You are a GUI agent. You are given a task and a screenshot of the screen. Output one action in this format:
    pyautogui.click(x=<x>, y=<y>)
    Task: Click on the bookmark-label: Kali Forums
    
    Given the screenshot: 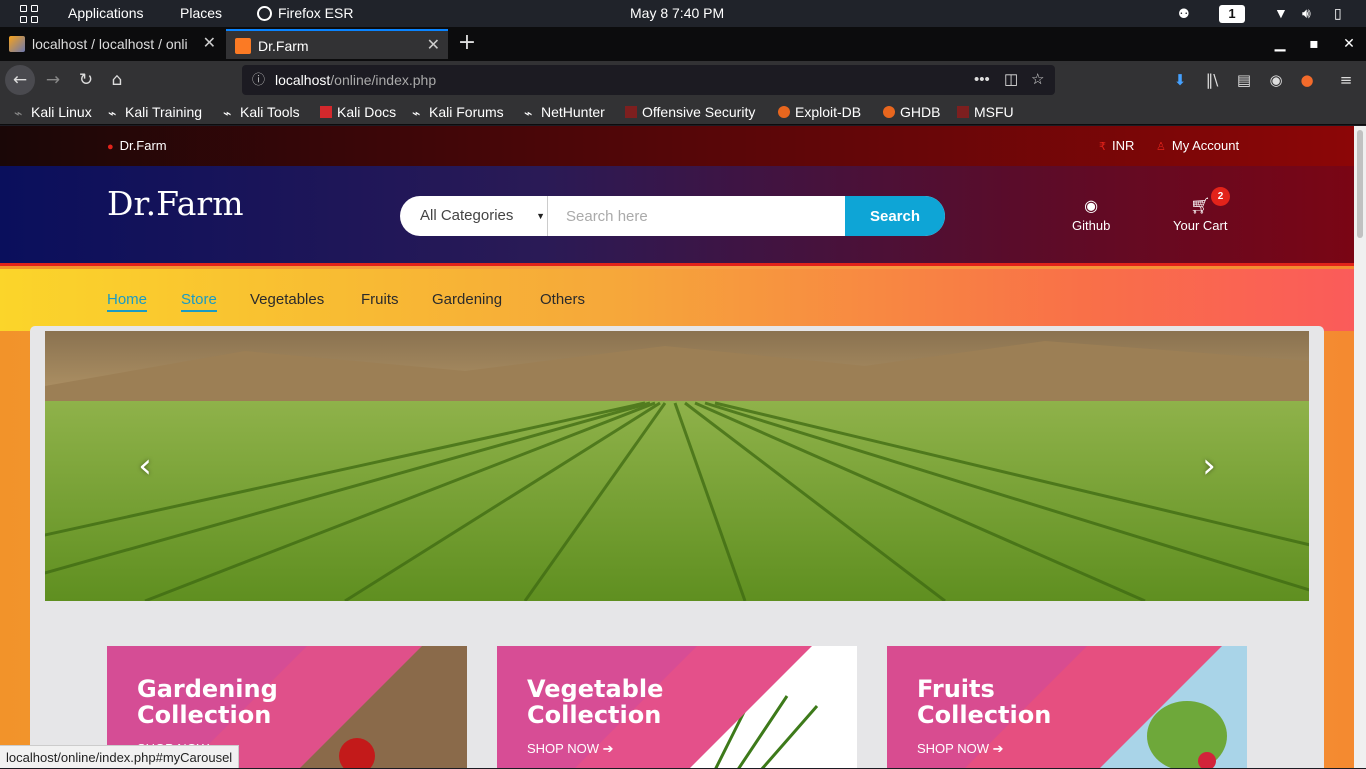 What is the action you would take?
    pyautogui.click(x=466, y=112)
    